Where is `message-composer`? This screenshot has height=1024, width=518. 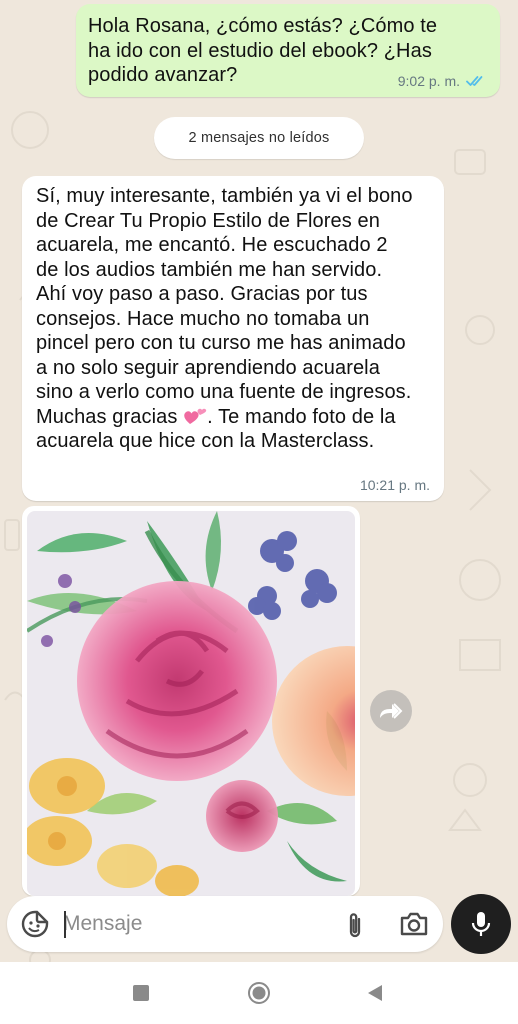 message-composer is located at coordinates (225, 924).